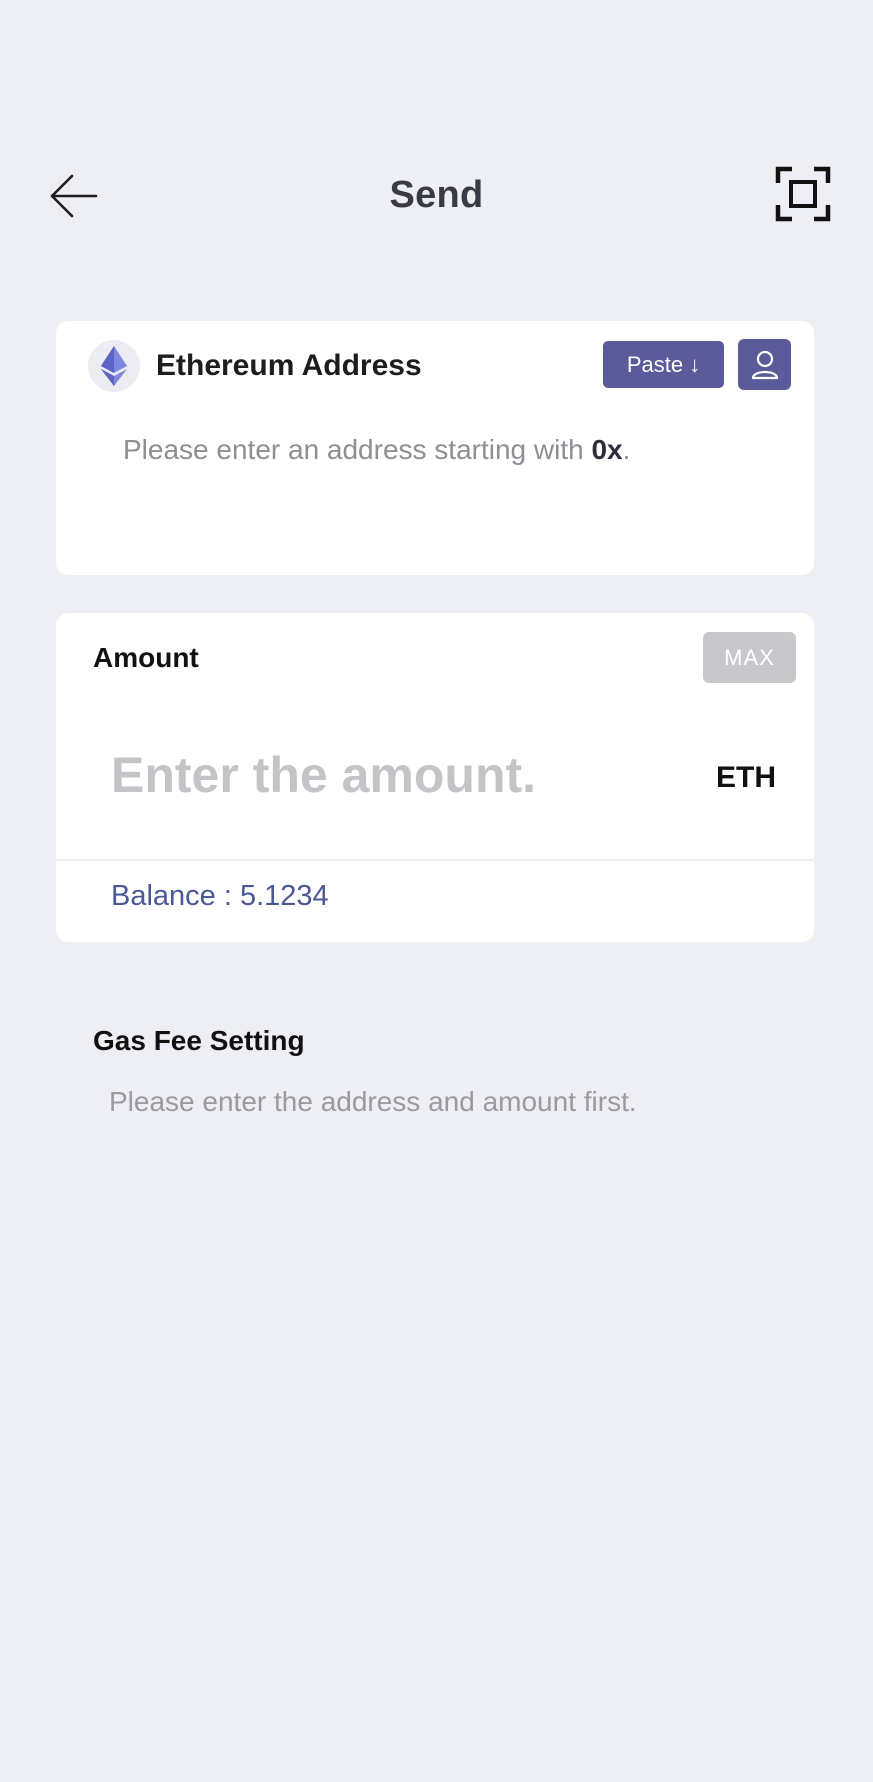 This screenshot has width=873, height=1782. Describe the element at coordinates (655, 364) in the screenshot. I see `paste-label: Paste` at that location.